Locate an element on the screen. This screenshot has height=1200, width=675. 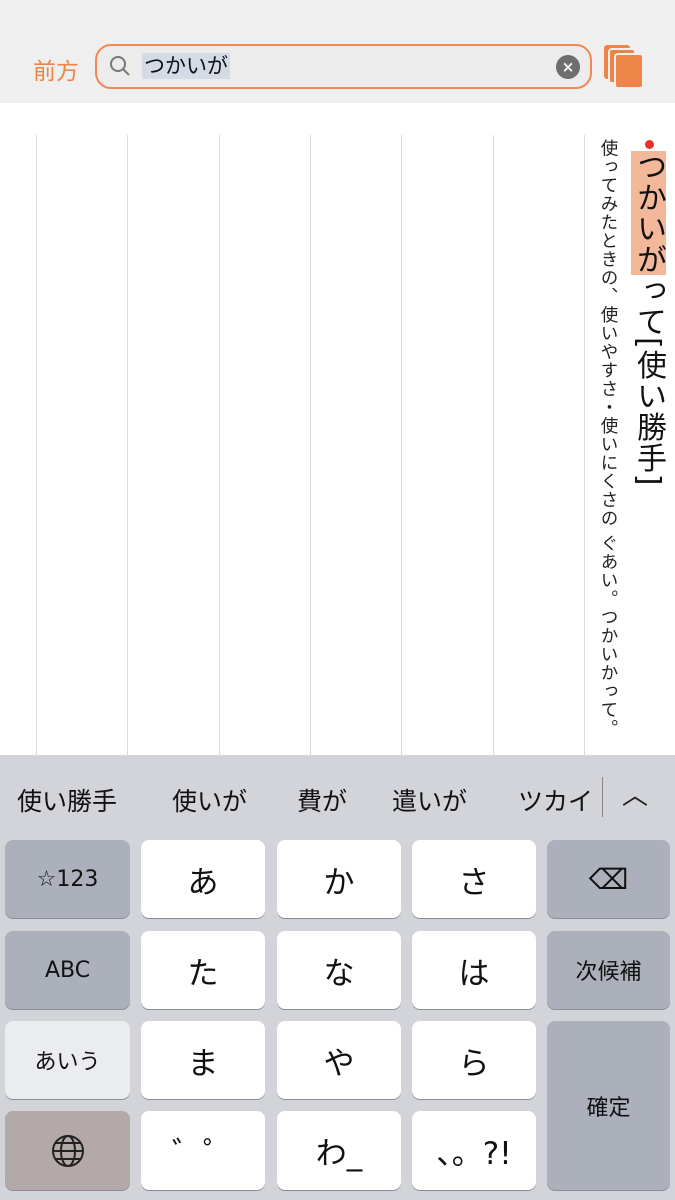
key-na: な is located at coordinates (339, 970).